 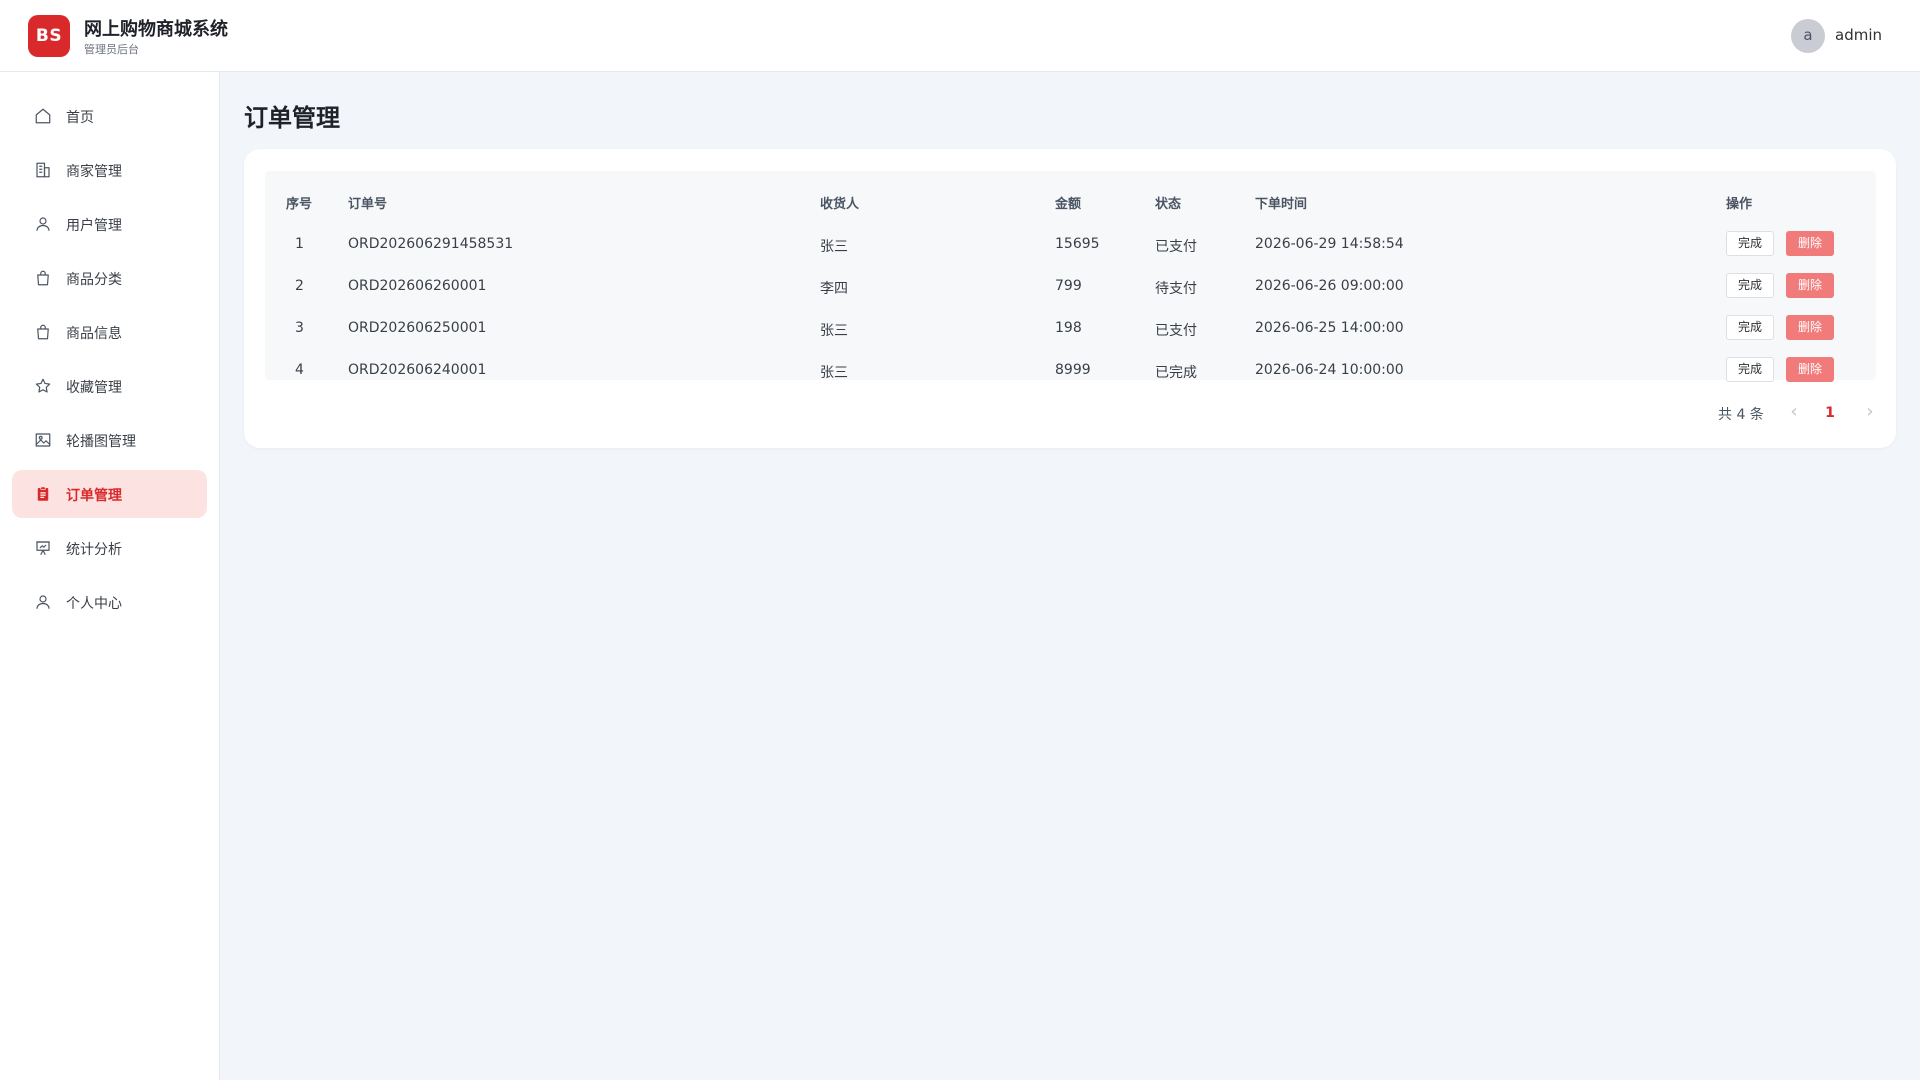 What do you see at coordinates (94, 172) in the screenshot?
I see `sidebar-item-label: 商家管理` at bounding box center [94, 172].